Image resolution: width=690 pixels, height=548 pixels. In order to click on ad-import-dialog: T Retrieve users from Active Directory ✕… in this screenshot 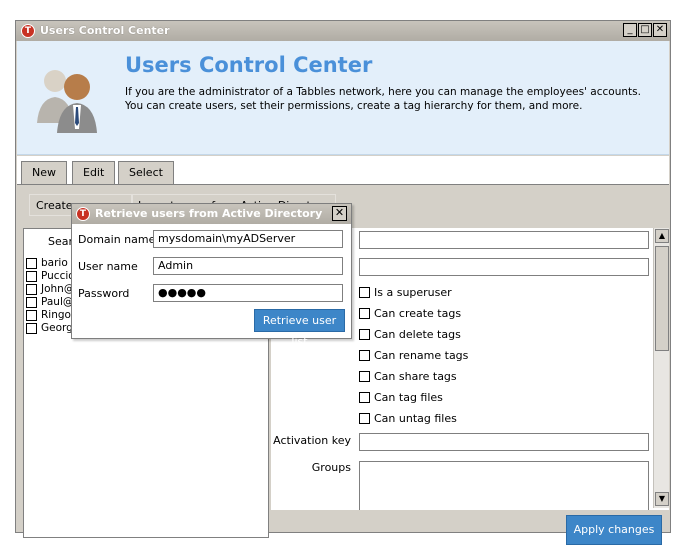, I will do `click(211, 275)`.